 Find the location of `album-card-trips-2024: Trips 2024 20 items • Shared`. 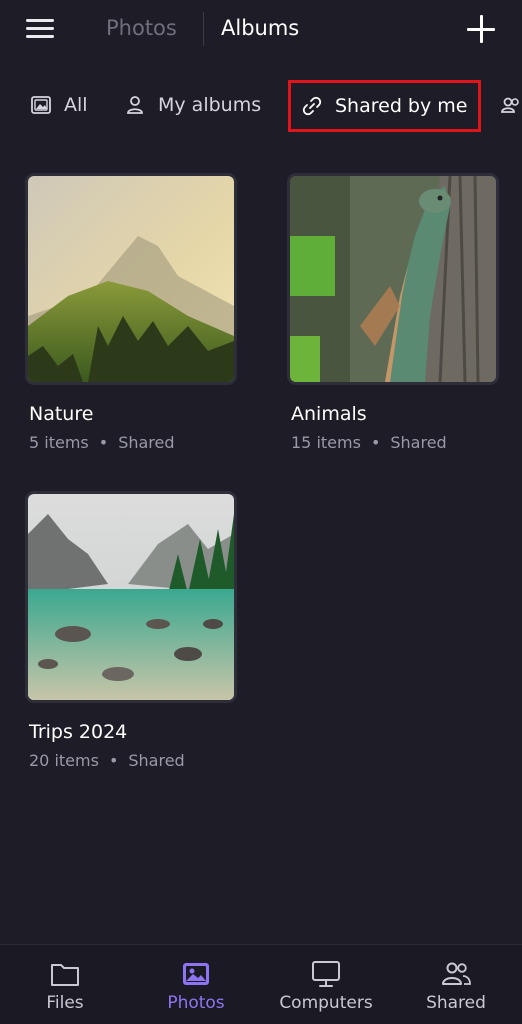

album-card-trips-2024: Trips 2024 20 items • Shared is located at coordinates (131, 636).